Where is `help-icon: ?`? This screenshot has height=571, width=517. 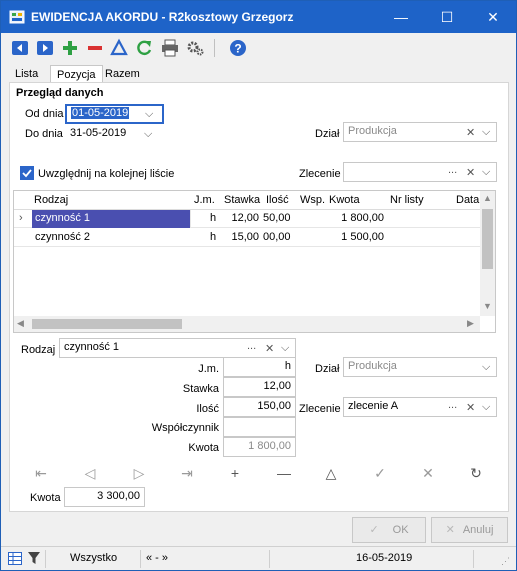
help-icon: ? is located at coordinates (238, 48).